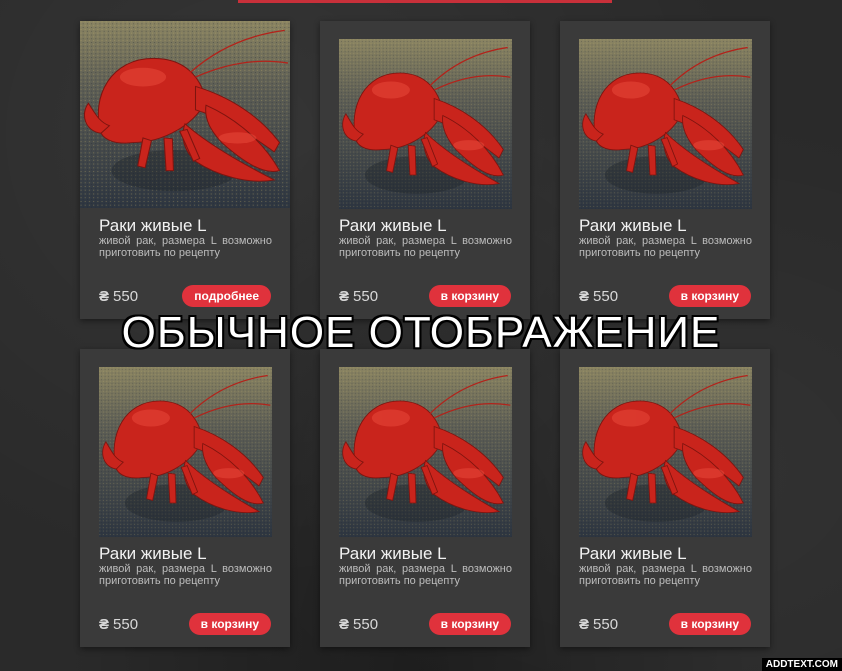  What do you see at coordinates (421, 332) in the screenshot?
I see `overlay-caption: ОБЫЧНОЕ ОТОБРАЖЕНИЕ` at bounding box center [421, 332].